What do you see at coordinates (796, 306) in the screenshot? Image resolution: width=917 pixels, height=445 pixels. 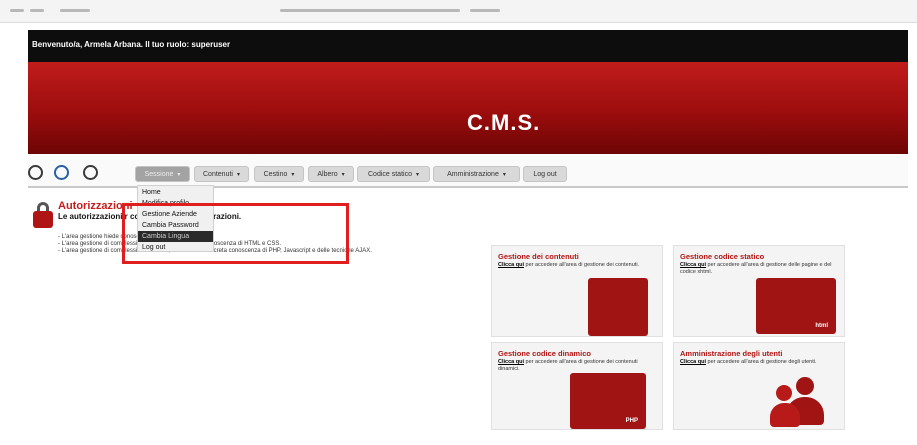 I see `folder-html-icon: html` at bounding box center [796, 306].